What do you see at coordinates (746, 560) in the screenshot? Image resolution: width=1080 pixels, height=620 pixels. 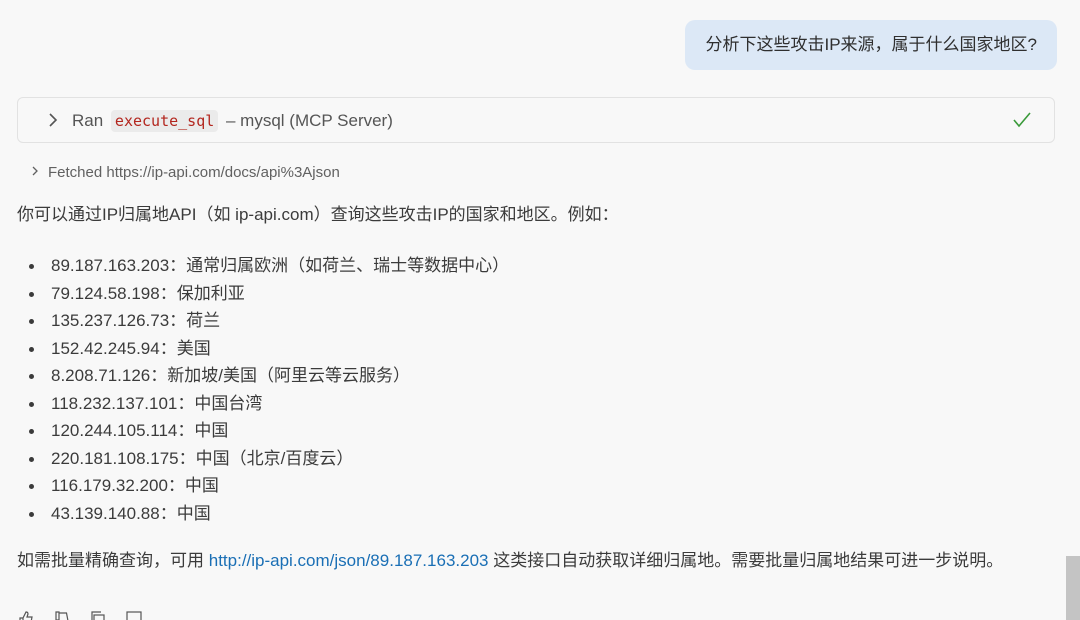 I see `footer-text-after: 这类接口自动获取详细归属地。需要批量归属地结果可进一步说明。` at bounding box center [746, 560].